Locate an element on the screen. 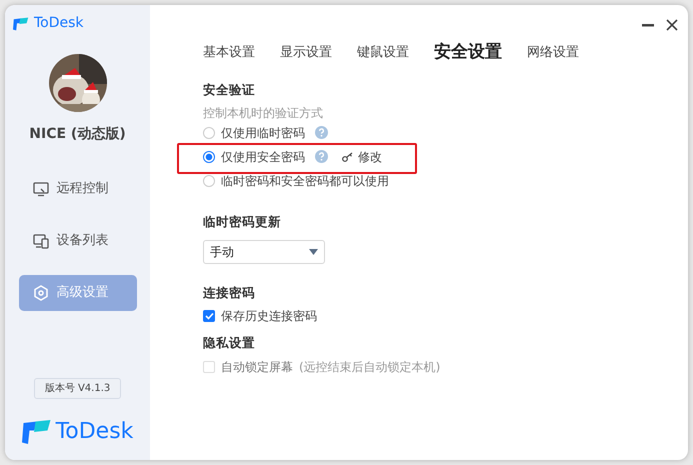  nav-item: 设备列表 is located at coordinates (77, 241).